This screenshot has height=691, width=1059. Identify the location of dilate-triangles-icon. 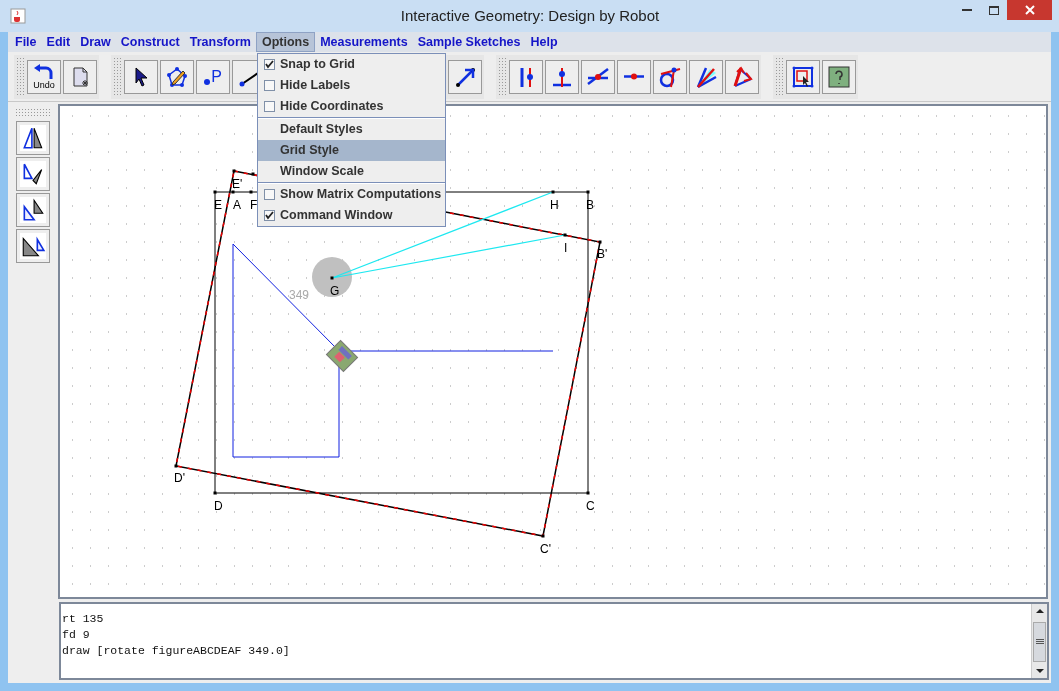
(33, 246).